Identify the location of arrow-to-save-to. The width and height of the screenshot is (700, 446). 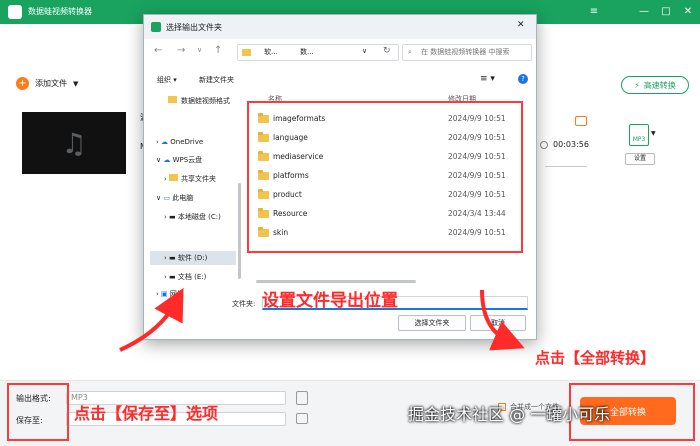
(151, 319).